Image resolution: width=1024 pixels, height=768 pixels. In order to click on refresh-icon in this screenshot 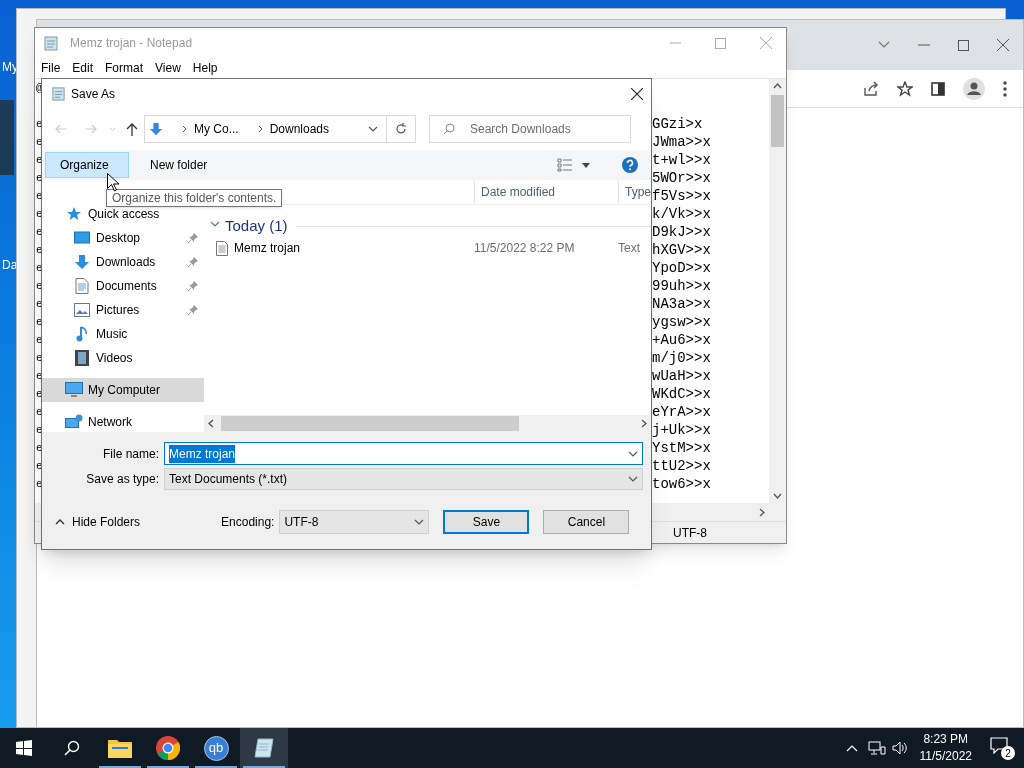, I will do `click(401, 129)`.